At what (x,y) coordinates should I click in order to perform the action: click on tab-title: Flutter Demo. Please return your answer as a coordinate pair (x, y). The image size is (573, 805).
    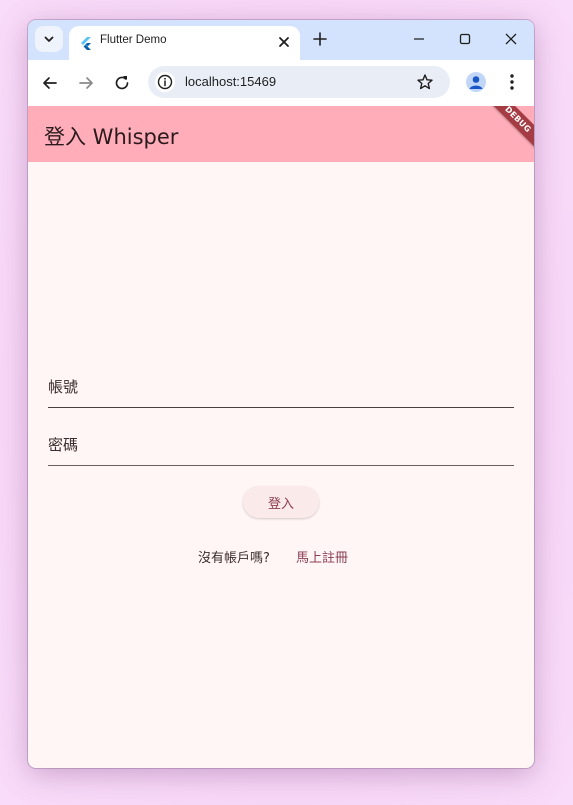
    Looking at the image, I should click on (133, 40).